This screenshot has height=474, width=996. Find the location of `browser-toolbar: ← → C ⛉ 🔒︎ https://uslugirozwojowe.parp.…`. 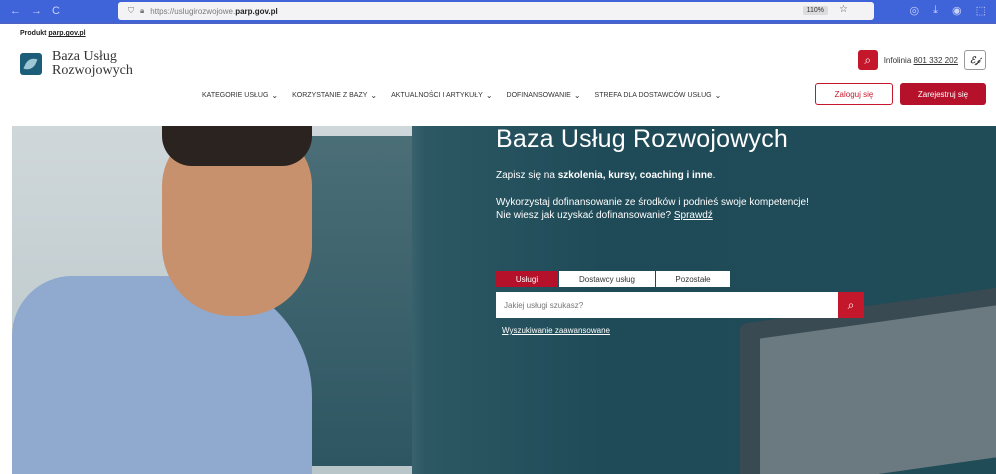

browser-toolbar: ← → C ⛉ 🔒︎ https://uslugirozwojowe.parp.… is located at coordinates (498, 11).